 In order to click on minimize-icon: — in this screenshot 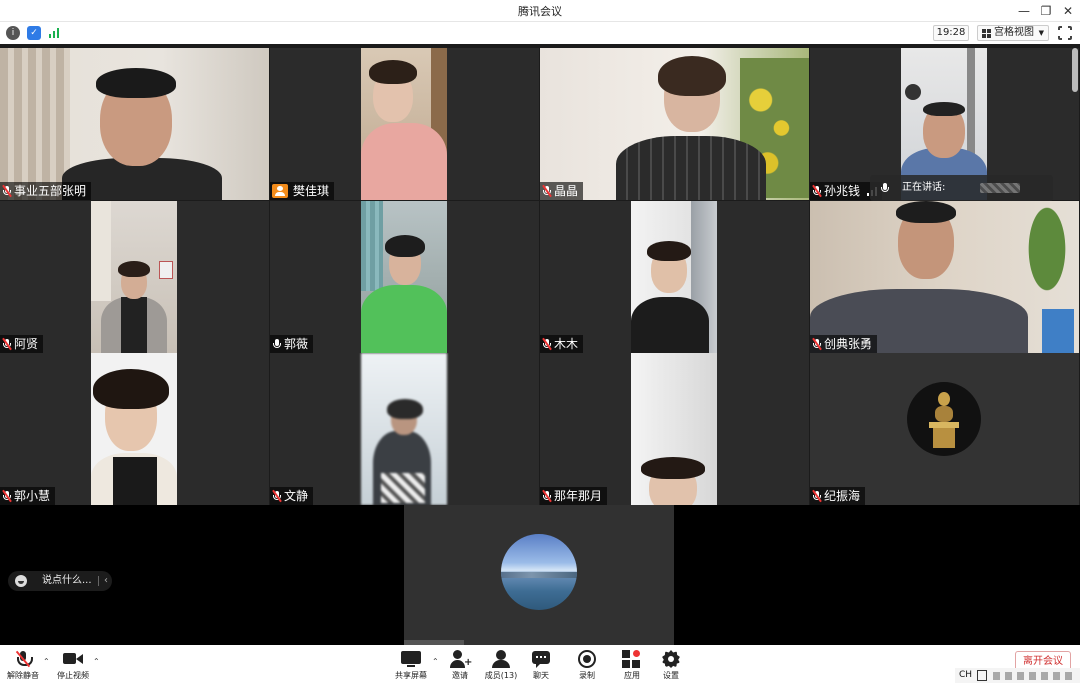, I will do `click(1024, 11)`.